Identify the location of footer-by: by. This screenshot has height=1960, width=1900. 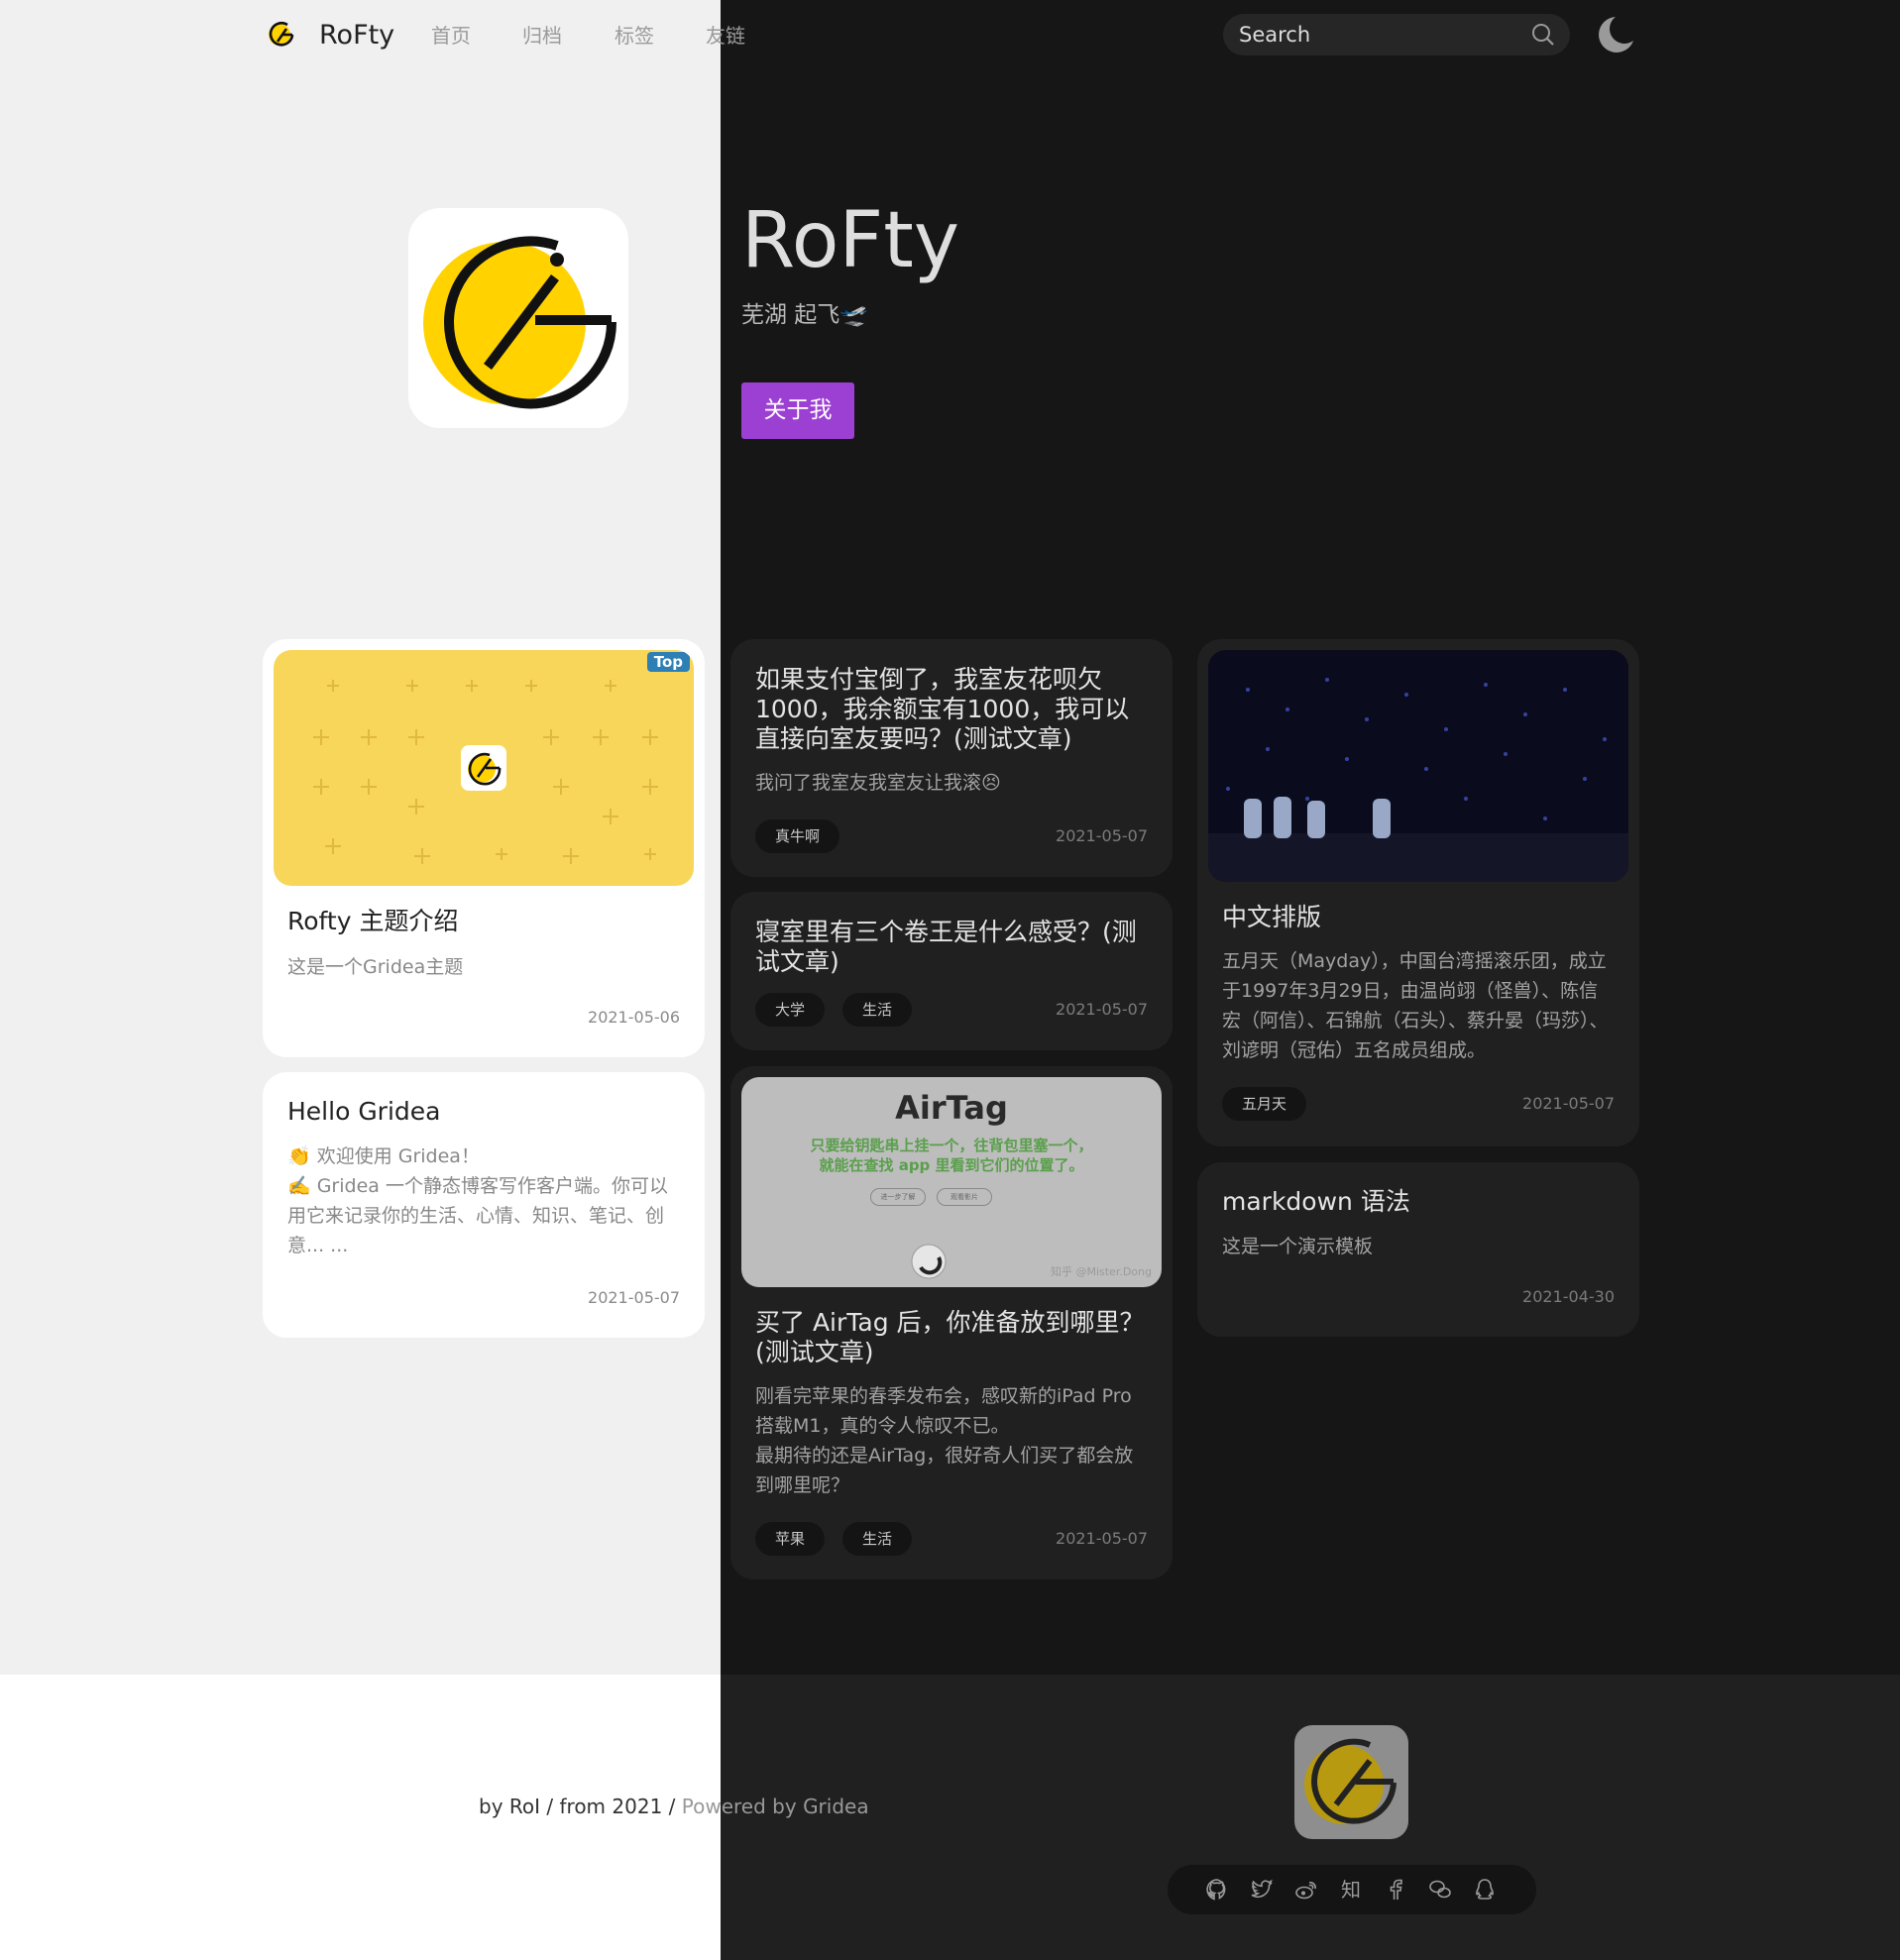
(491, 1806).